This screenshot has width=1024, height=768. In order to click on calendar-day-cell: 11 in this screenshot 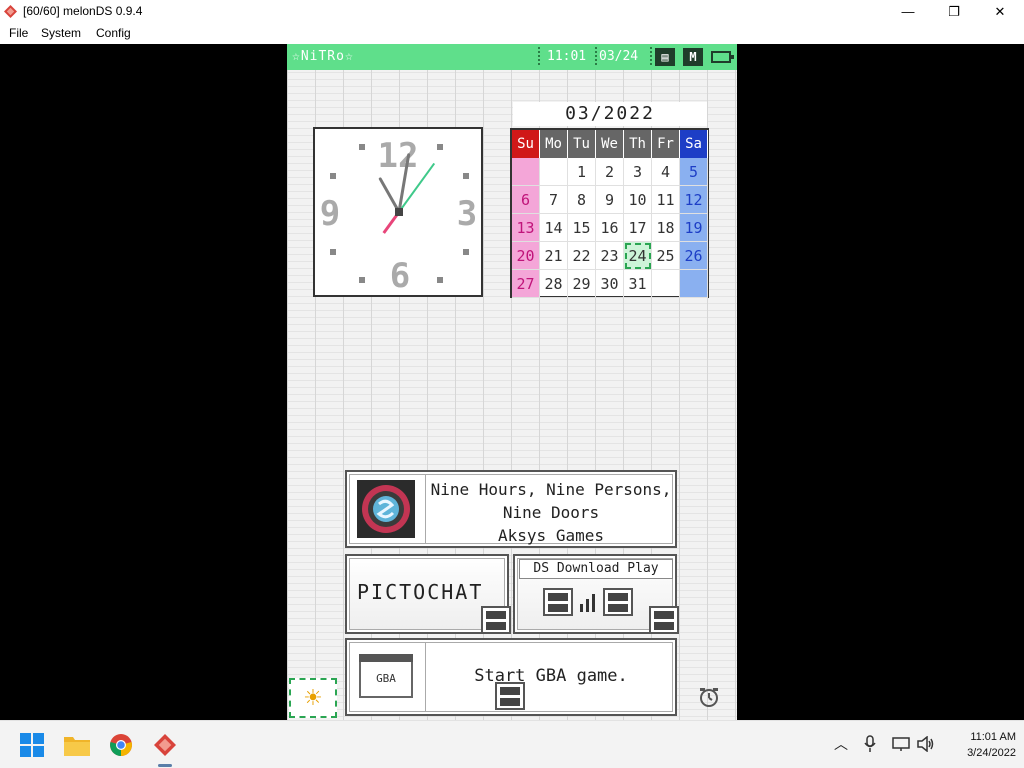, I will do `click(666, 200)`.